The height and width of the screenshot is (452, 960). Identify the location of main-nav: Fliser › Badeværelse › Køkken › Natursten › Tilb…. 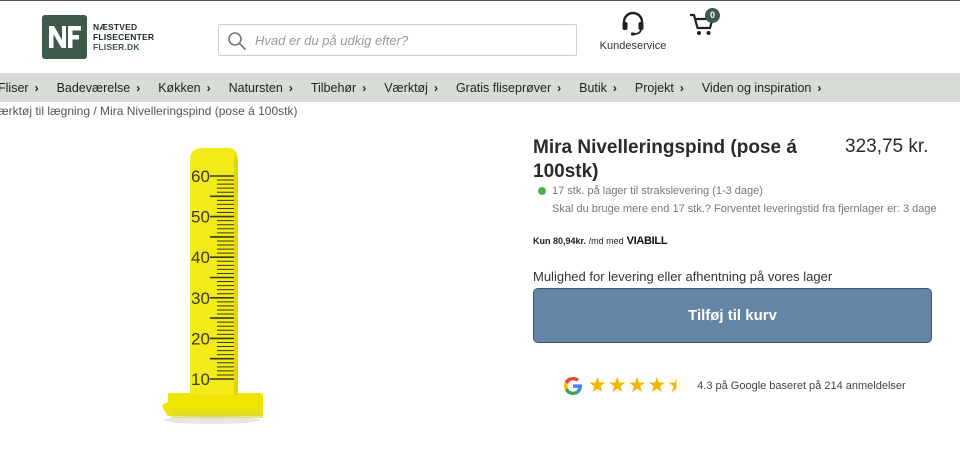
(480, 87).